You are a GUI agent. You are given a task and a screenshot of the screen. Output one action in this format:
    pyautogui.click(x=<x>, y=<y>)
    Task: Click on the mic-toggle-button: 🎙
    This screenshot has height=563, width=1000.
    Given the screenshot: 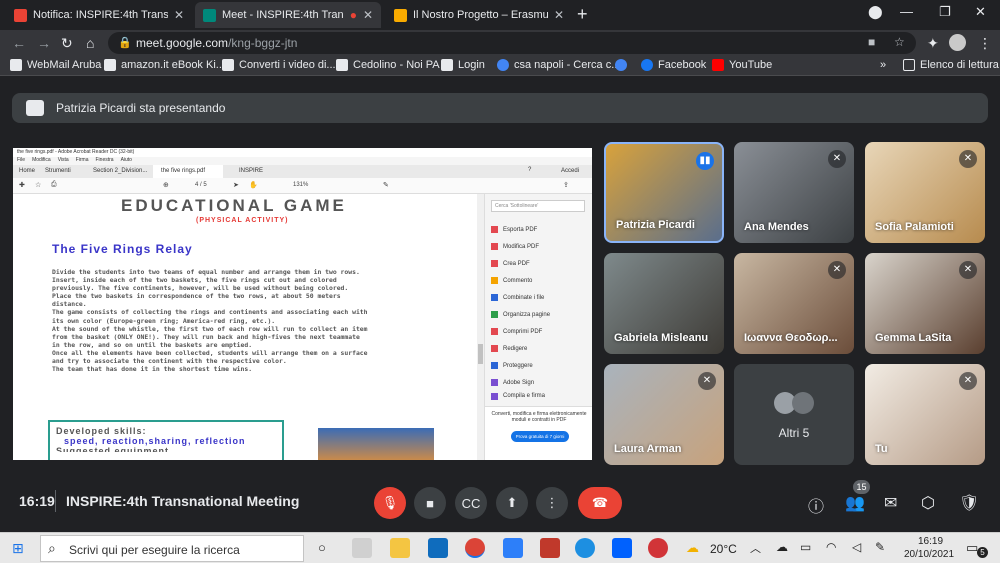 What is the action you would take?
    pyautogui.click(x=390, y=503)
    